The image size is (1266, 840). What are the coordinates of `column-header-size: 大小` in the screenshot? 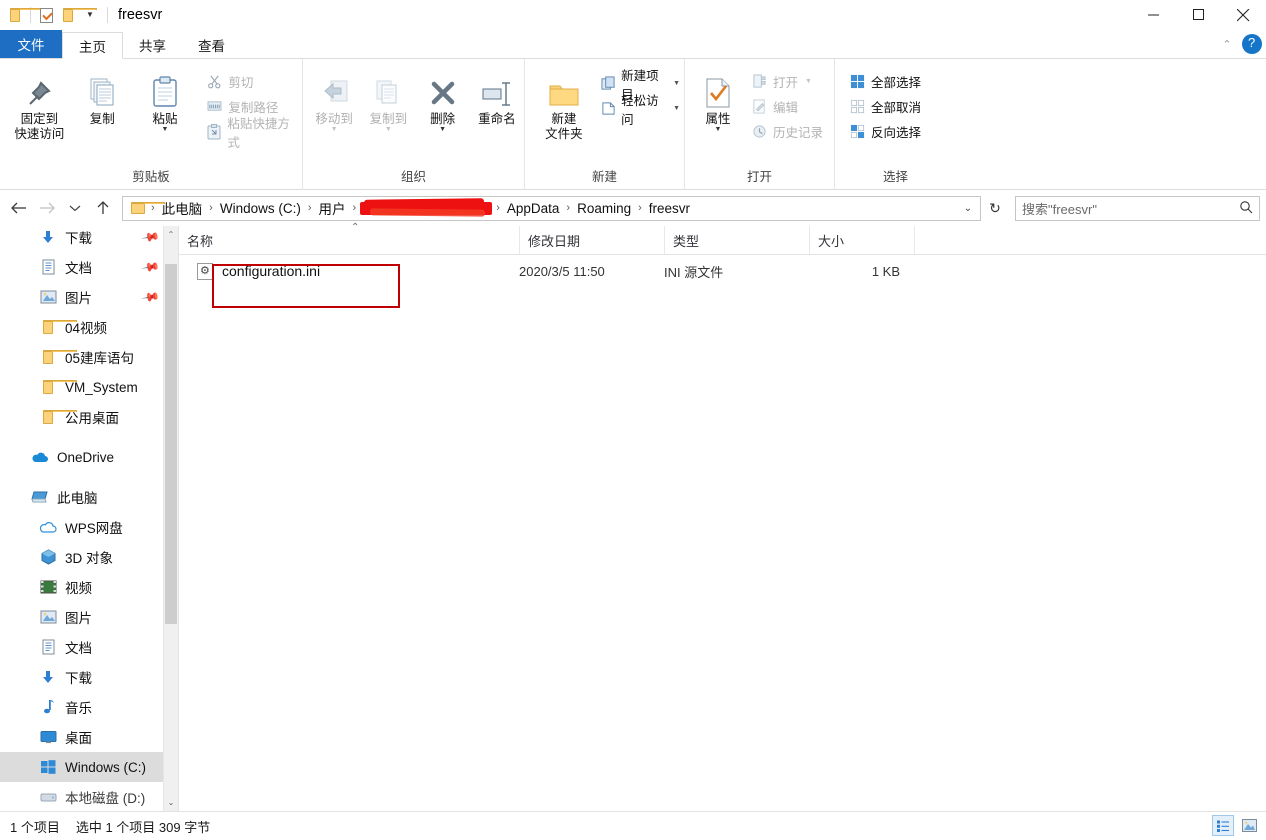 It's located at (861, 240).